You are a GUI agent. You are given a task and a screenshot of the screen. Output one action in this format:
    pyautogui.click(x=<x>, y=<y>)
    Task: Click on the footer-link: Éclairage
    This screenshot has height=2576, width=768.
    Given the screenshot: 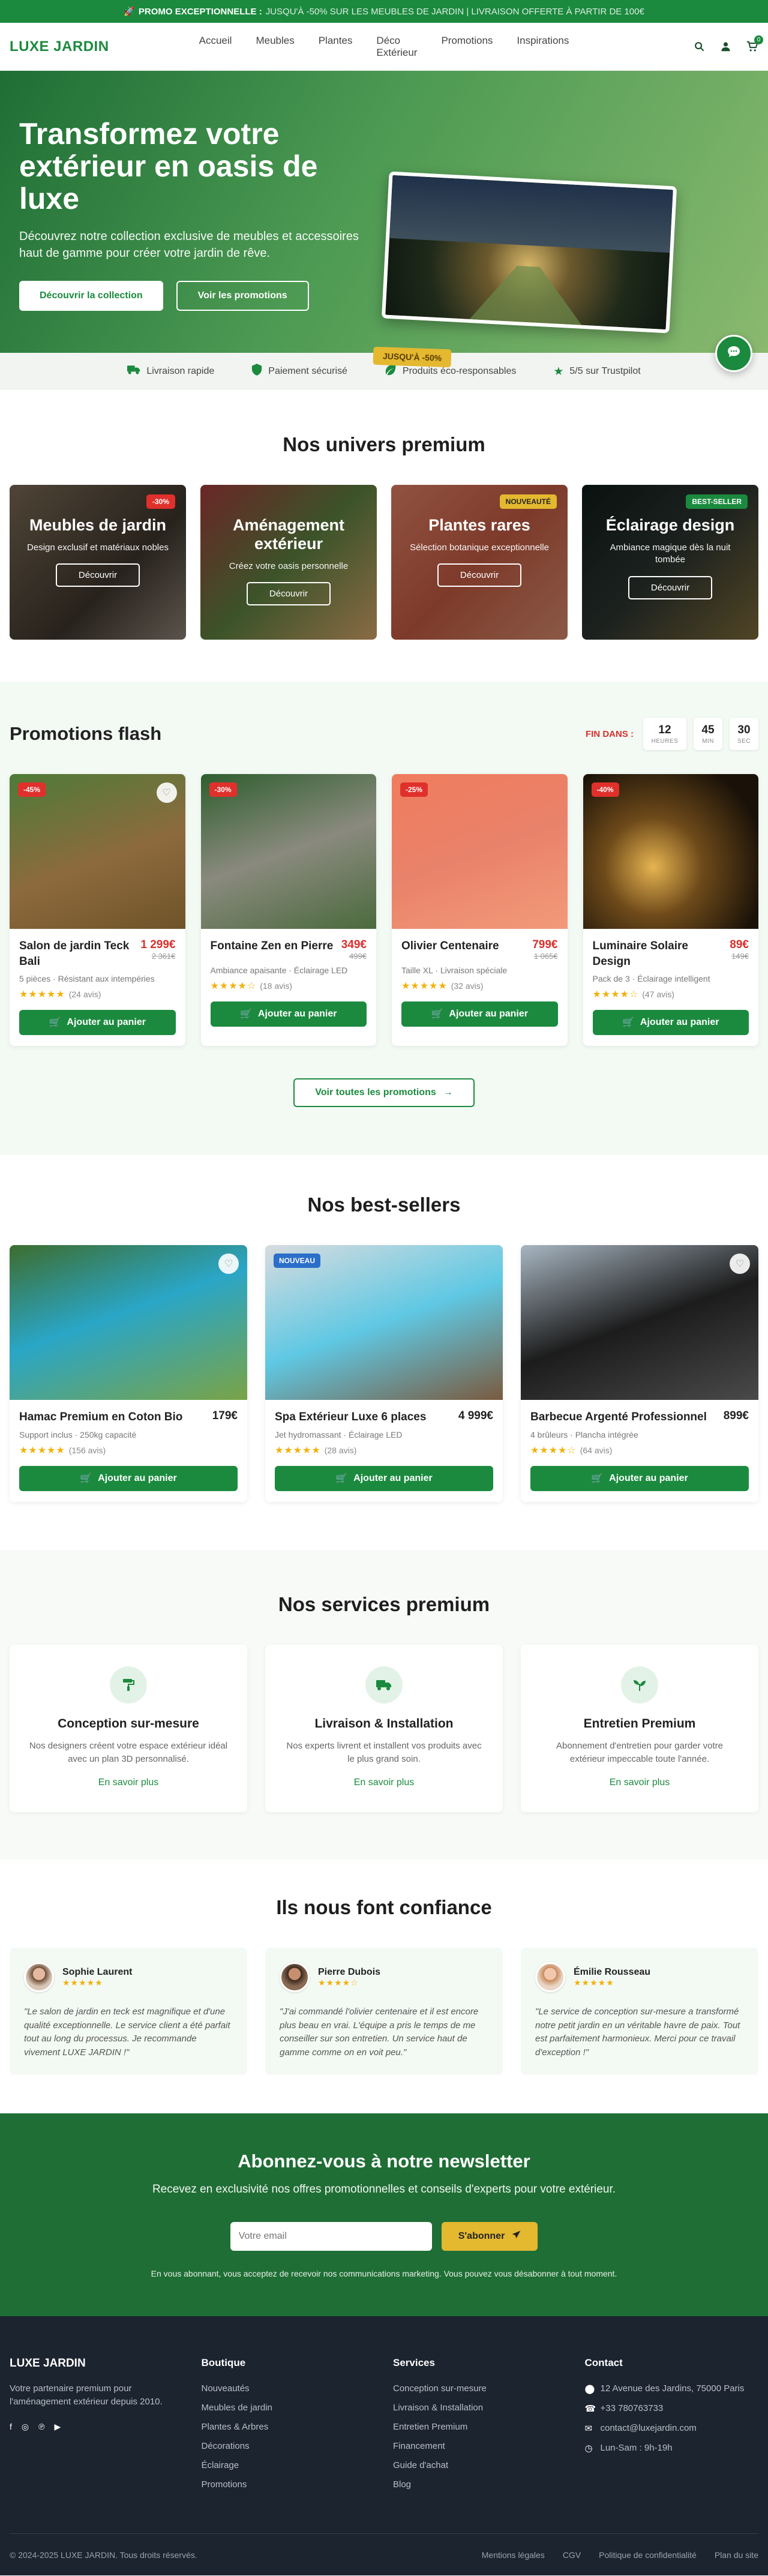 What is the action you would take?
    pyautogui.click(x=289, y=2465)
    